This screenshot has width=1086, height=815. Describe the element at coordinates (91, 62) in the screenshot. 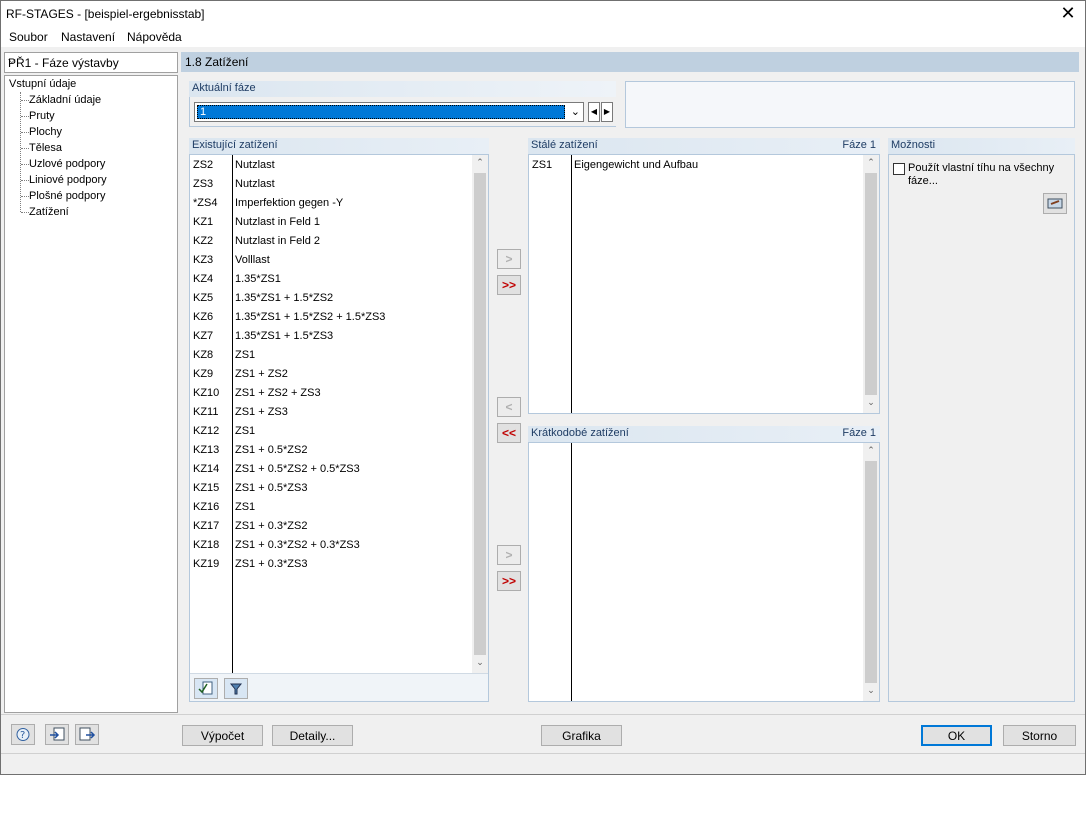

I see `case-selector: PŘ1 - Fáze výstavby ⌵` at that location.